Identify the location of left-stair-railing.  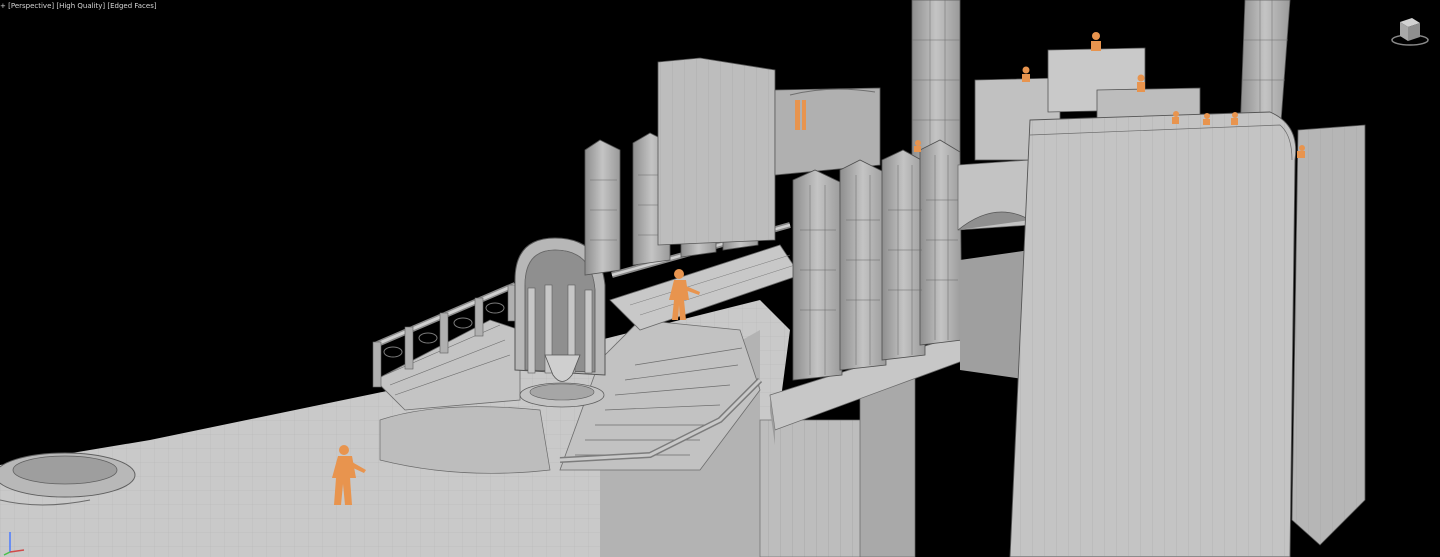
(446, 346).